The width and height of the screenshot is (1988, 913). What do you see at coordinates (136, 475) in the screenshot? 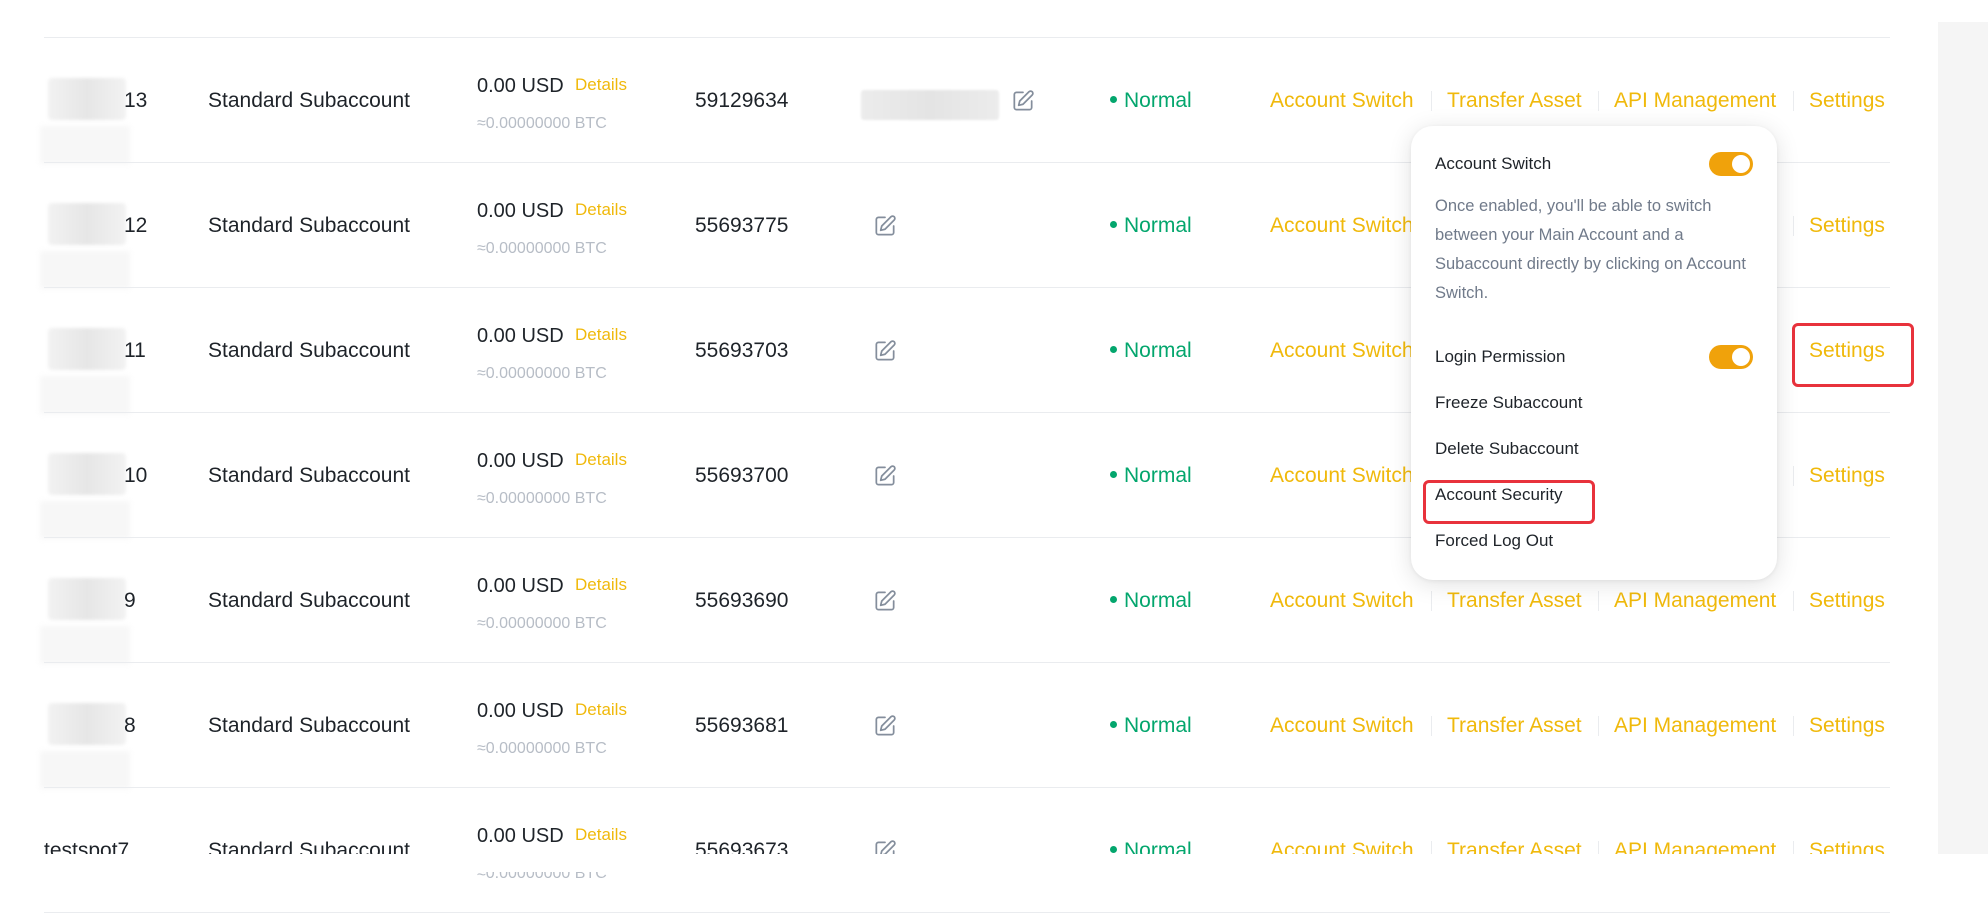
I see `subaccount-name-suffix: 10` at bounding box center [136, 475].